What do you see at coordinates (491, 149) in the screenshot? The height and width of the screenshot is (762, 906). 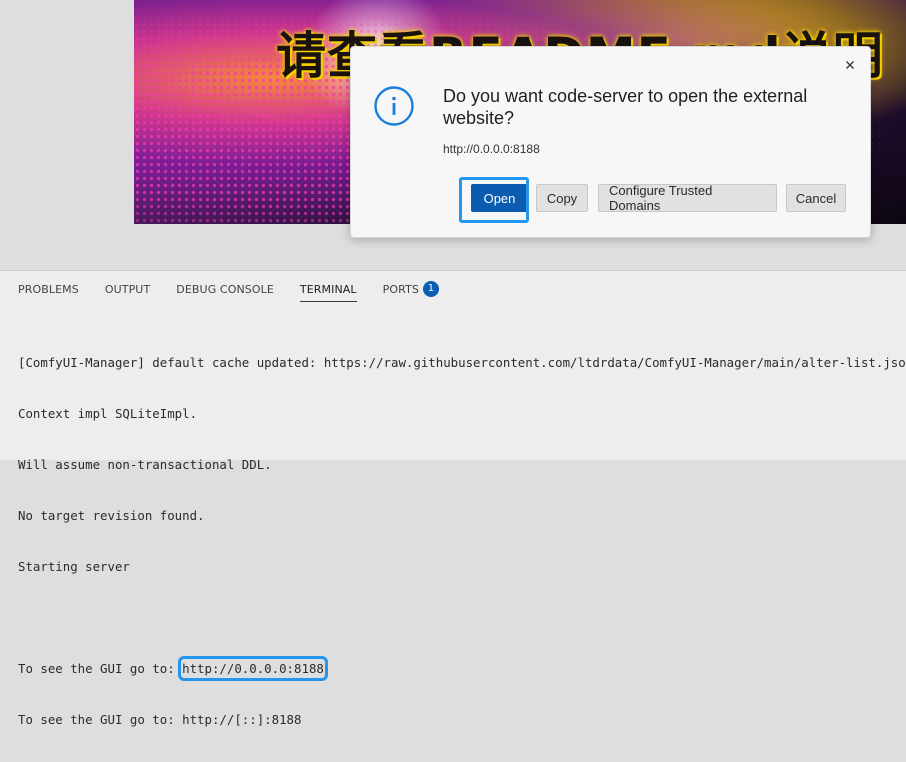 I see `dialog-url: http://0.0.0.0:8188` at bounding box center [491, 149].